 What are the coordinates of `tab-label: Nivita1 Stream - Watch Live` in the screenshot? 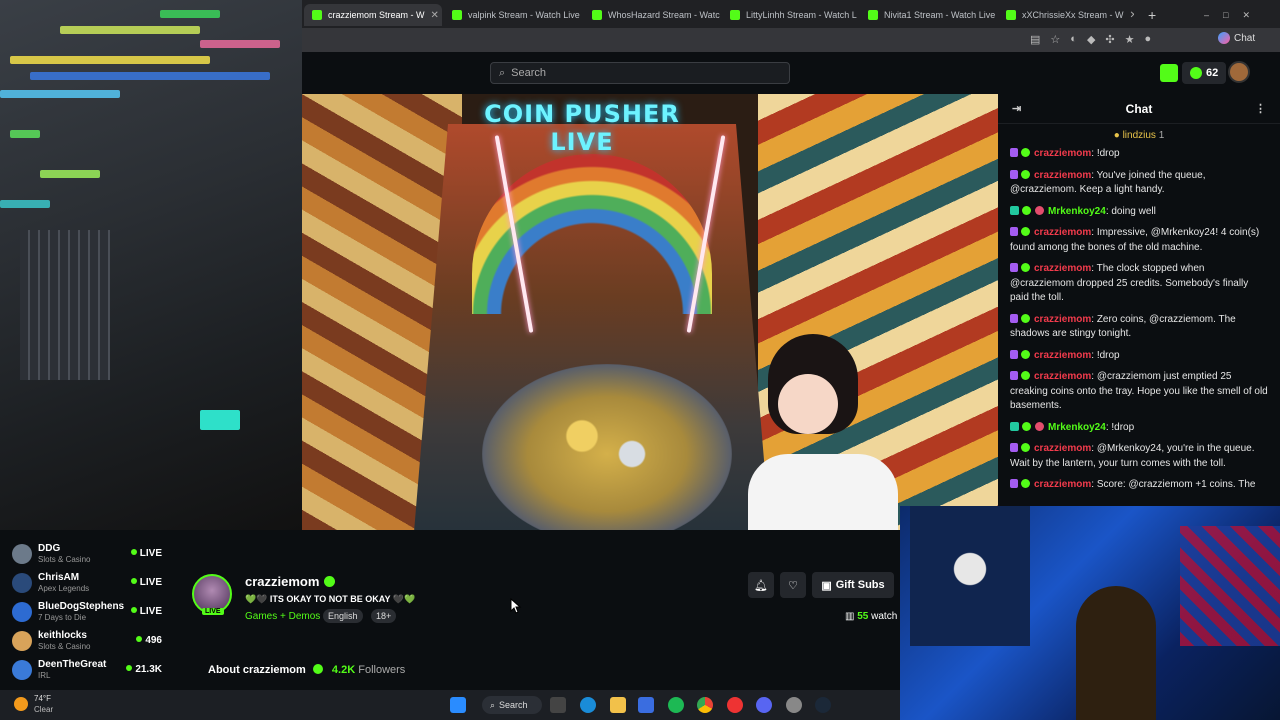 It's located at (940, 15).